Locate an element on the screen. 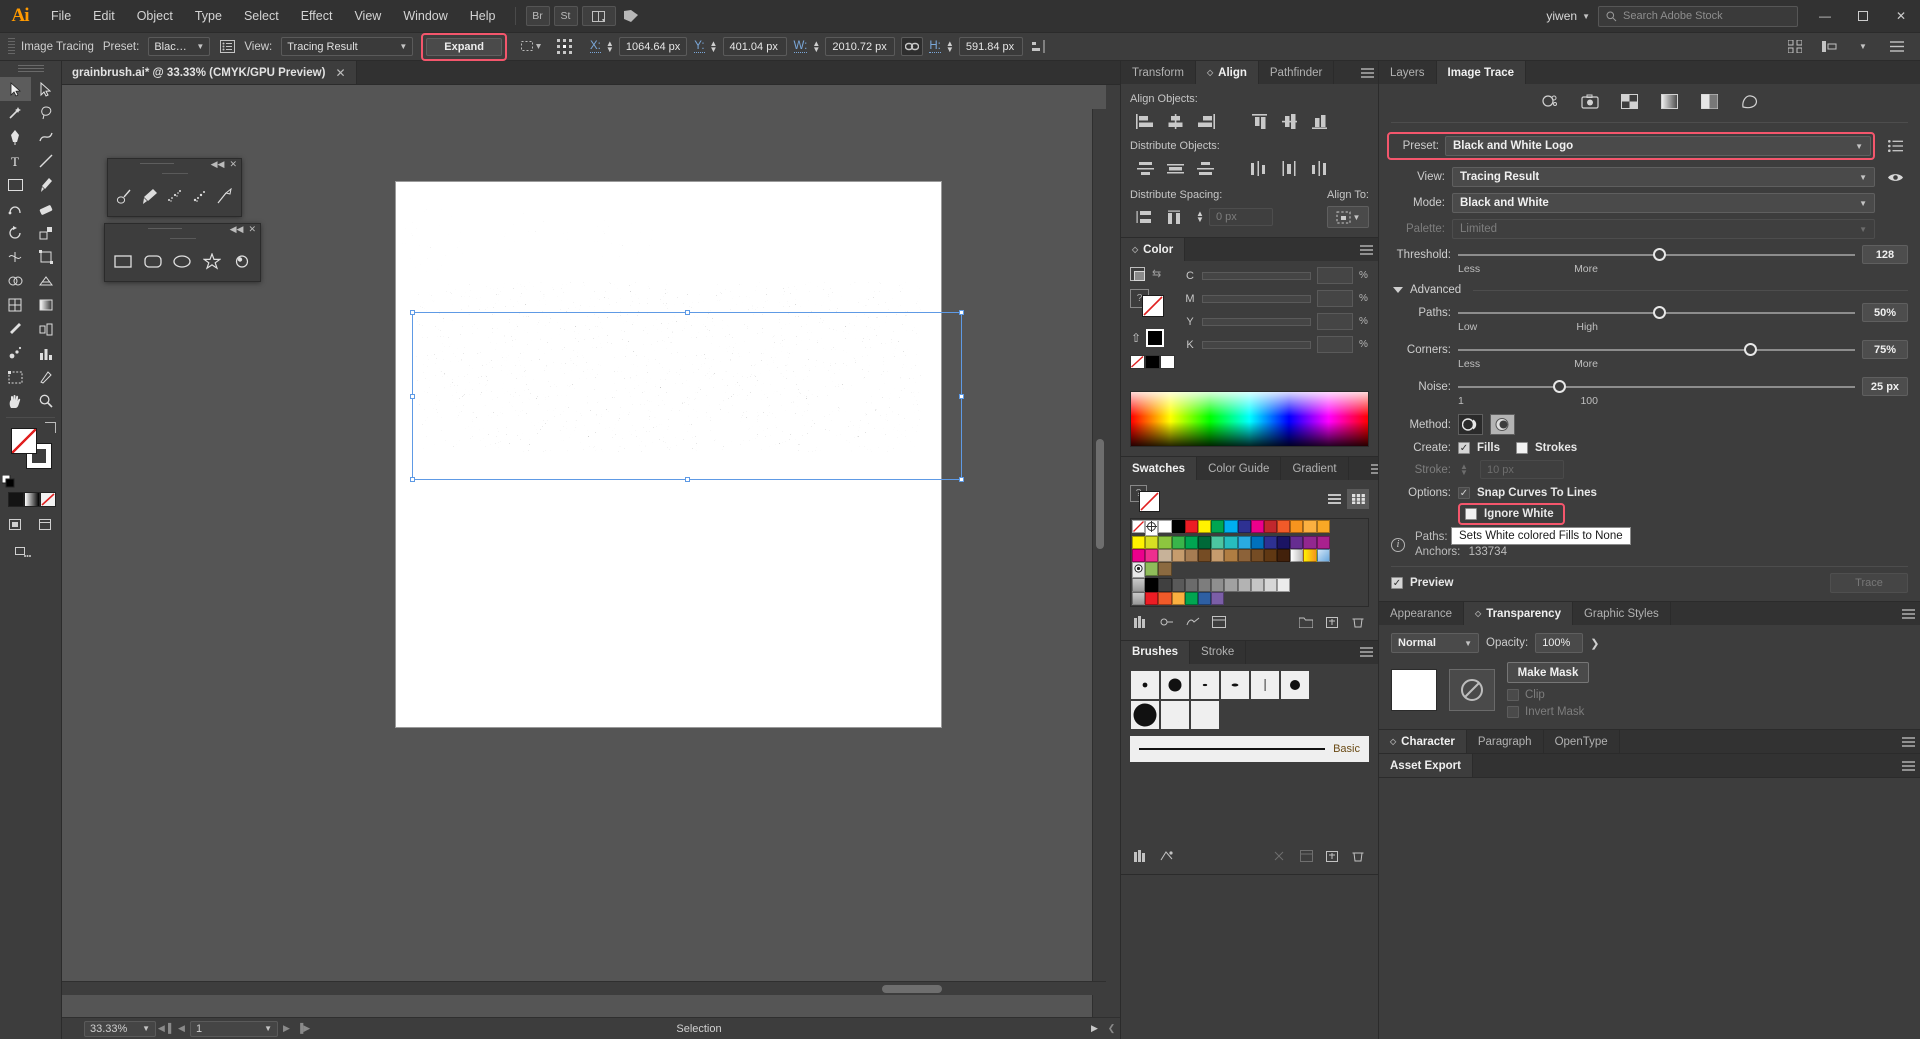  vertical-distribute-center-icon is located at coordinates (1175, 168).